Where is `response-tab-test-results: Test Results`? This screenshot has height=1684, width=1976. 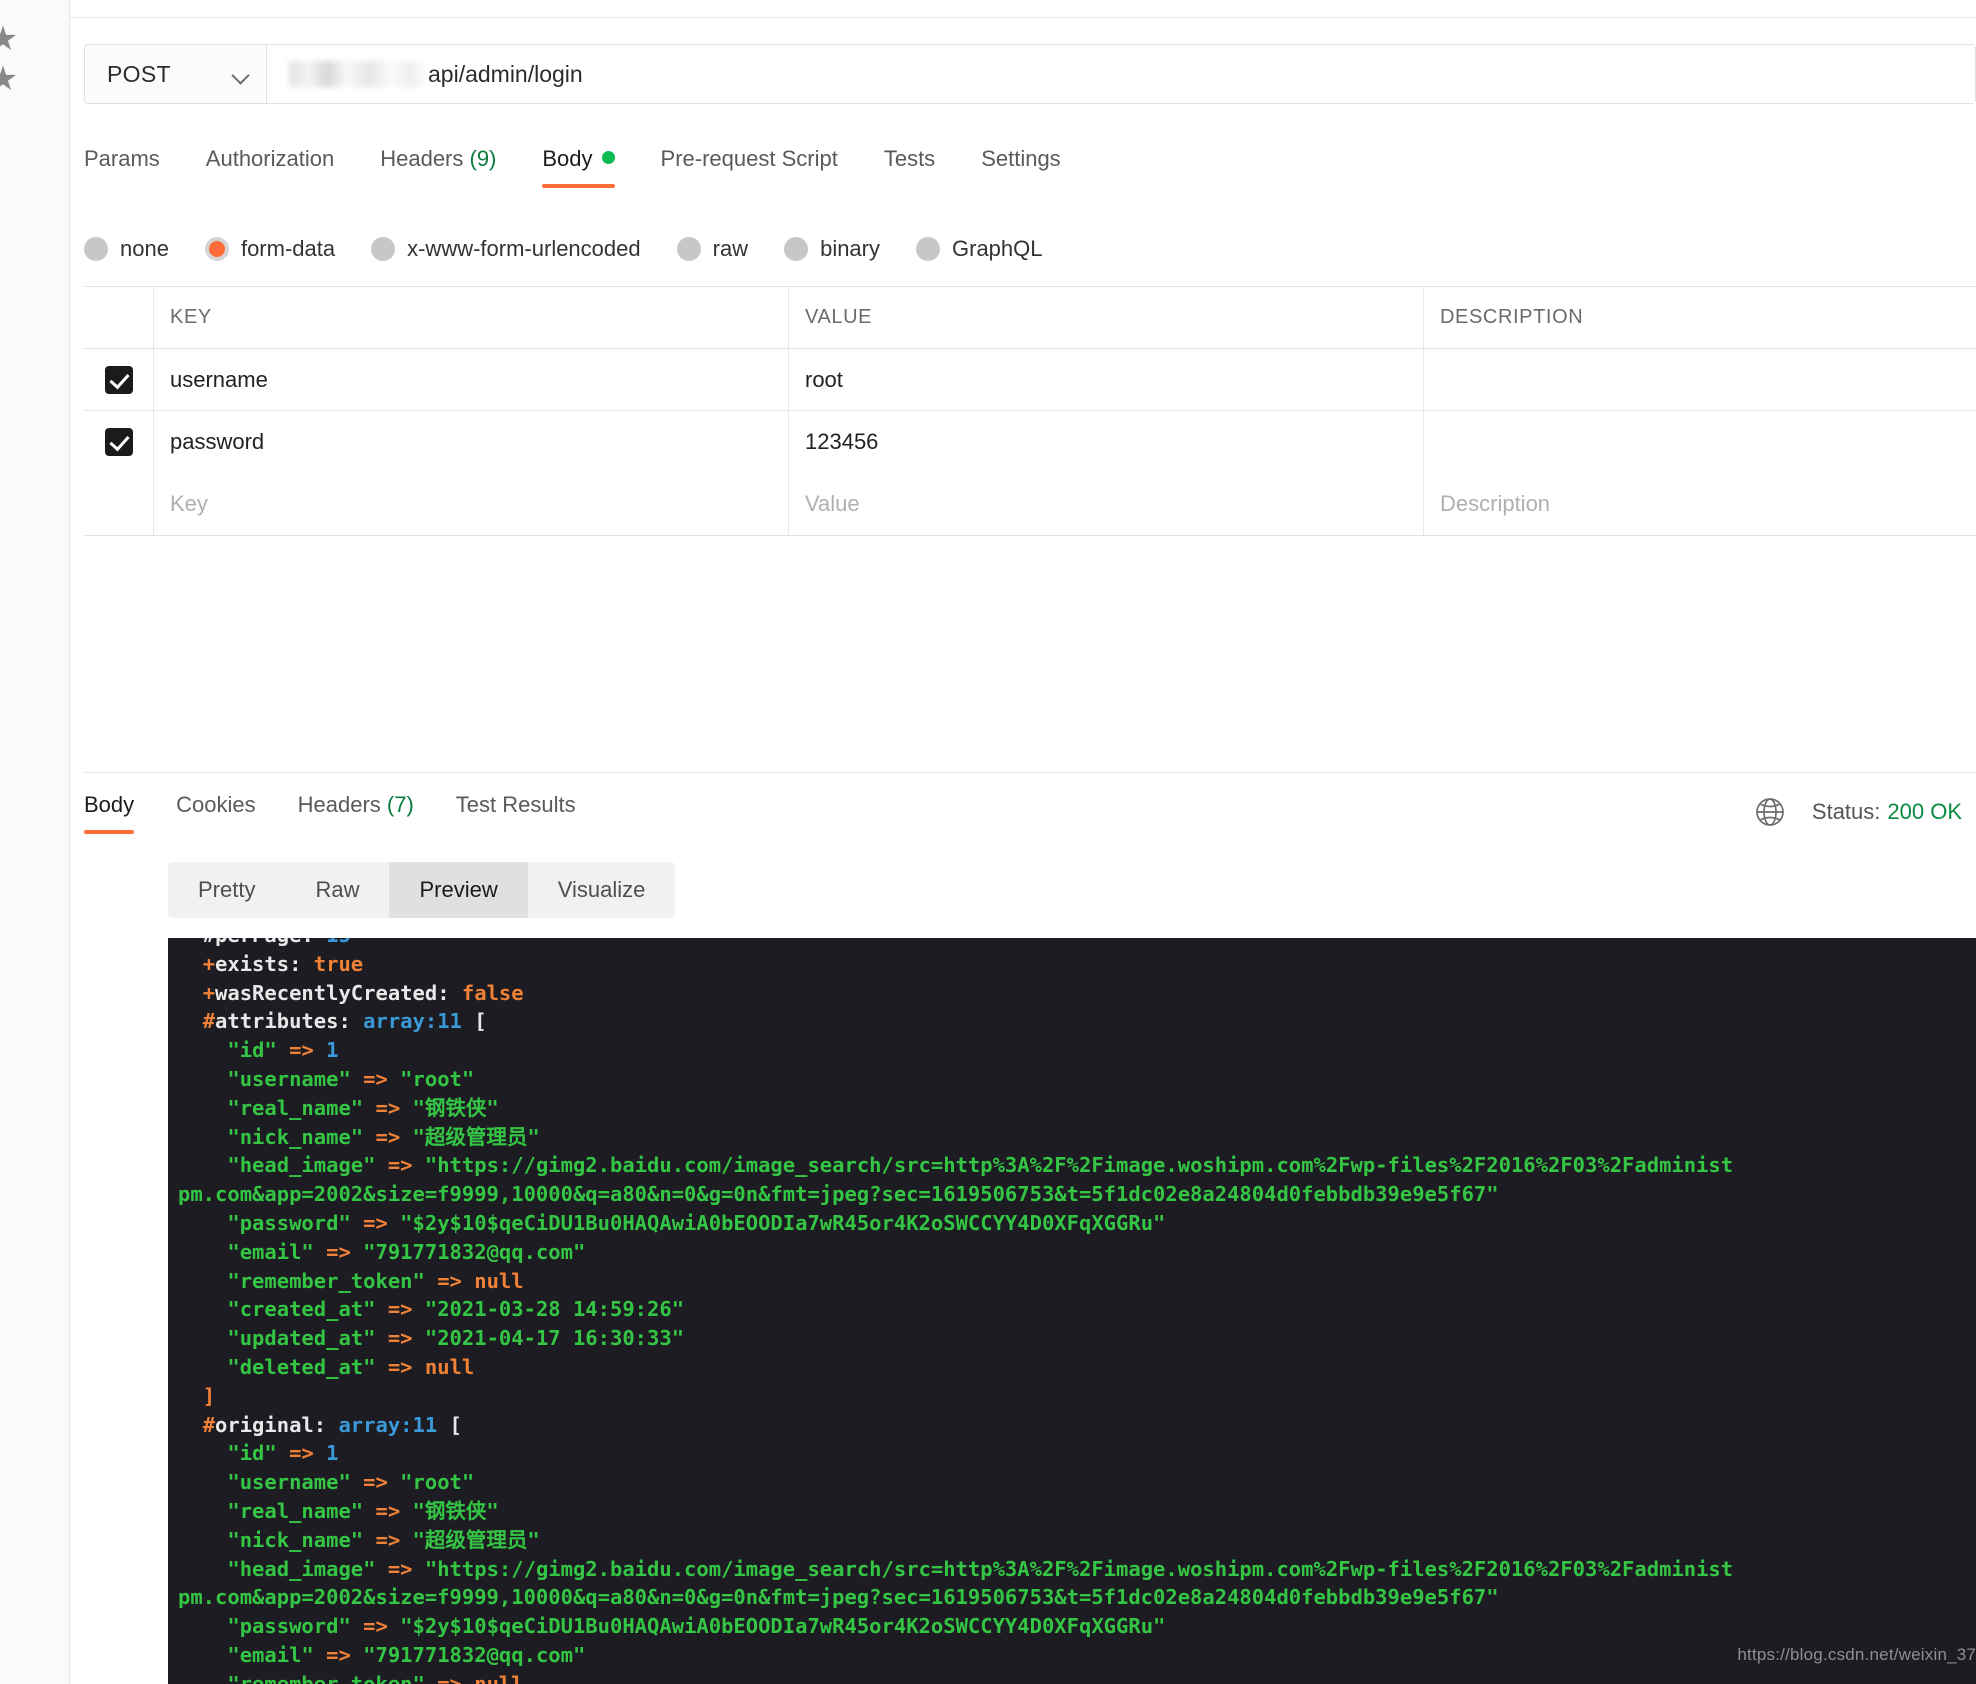 response-tab-test-results: Test Results is located at coordinates (516, 813).